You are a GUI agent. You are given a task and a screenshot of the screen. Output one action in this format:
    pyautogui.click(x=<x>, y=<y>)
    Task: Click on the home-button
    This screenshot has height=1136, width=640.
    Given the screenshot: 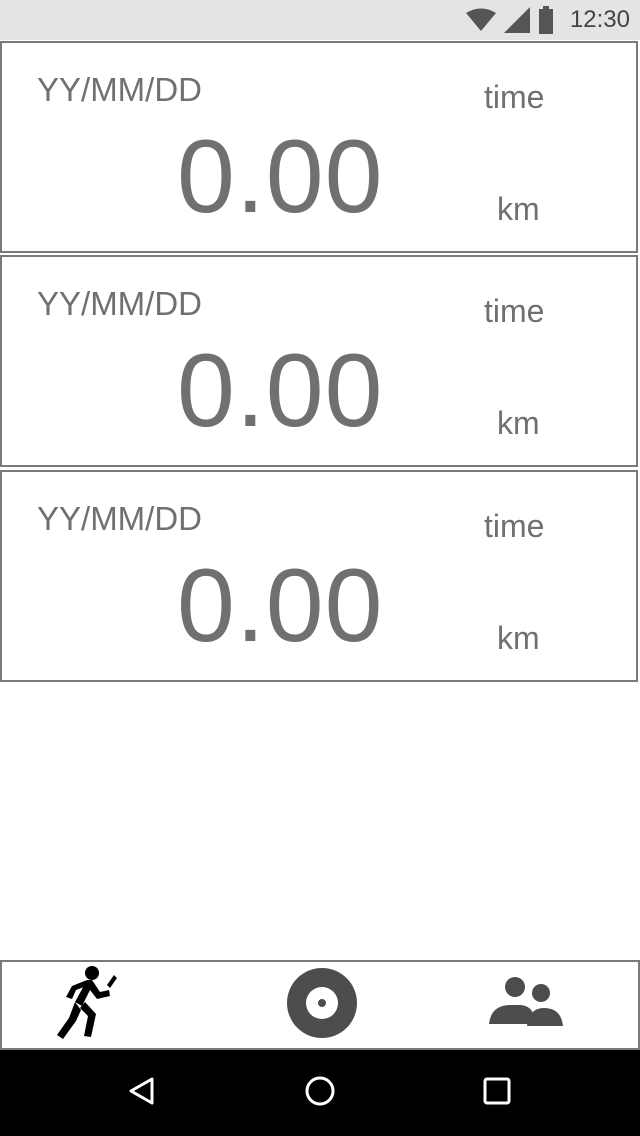 What is the action you would take?
    pyautogui.click(x=320, y=1093)
    